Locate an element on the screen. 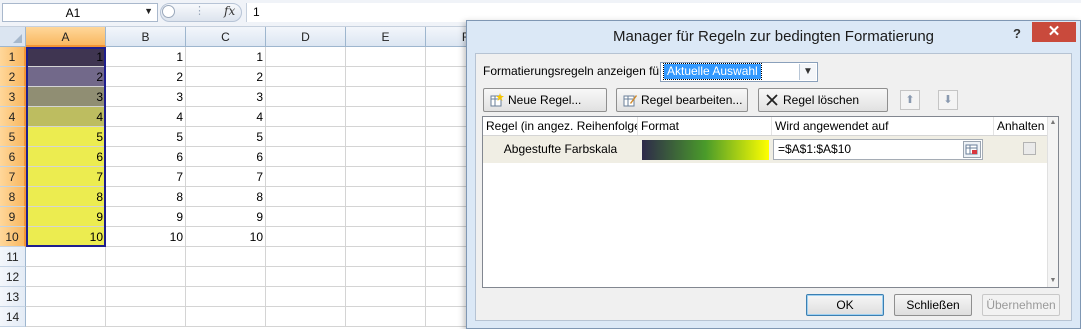 Image resolution: width=1081 pixels, height=329 pixels. cell-e13 is located at coordinates (386, 297).